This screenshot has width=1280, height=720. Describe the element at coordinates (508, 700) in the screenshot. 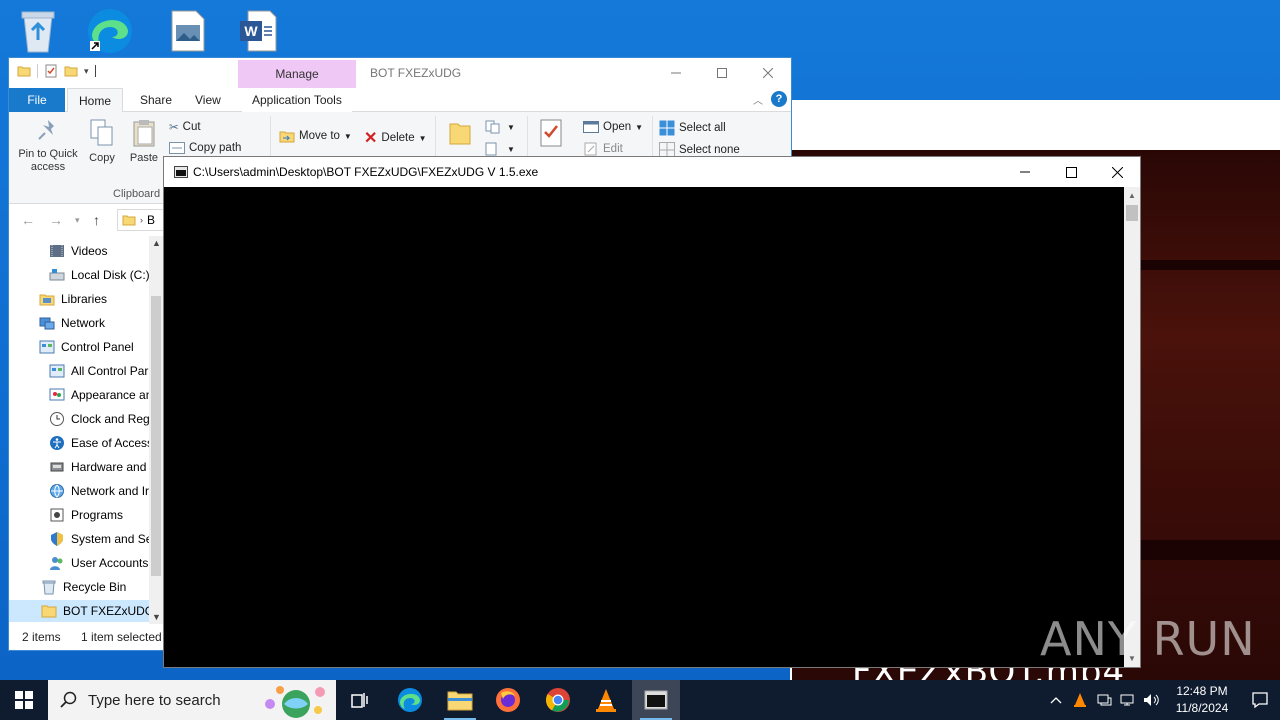

I see `taskbar-firefox` at that location.